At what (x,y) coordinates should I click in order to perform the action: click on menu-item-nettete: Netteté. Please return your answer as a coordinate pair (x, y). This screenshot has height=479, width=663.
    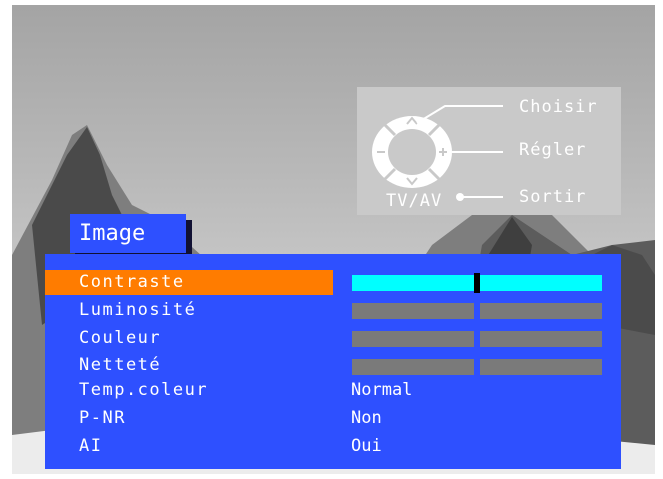
    Looking at the image, I should click on (189, 365).